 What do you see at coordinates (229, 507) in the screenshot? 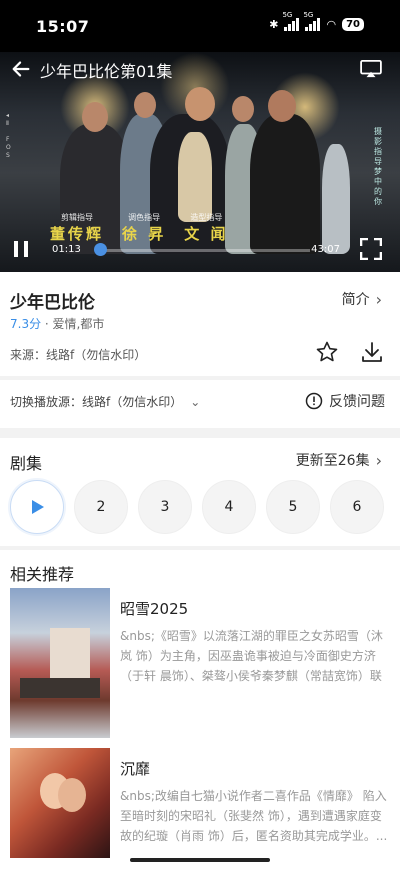
I see `episode-button: 4` at bounding box center [229, 507].